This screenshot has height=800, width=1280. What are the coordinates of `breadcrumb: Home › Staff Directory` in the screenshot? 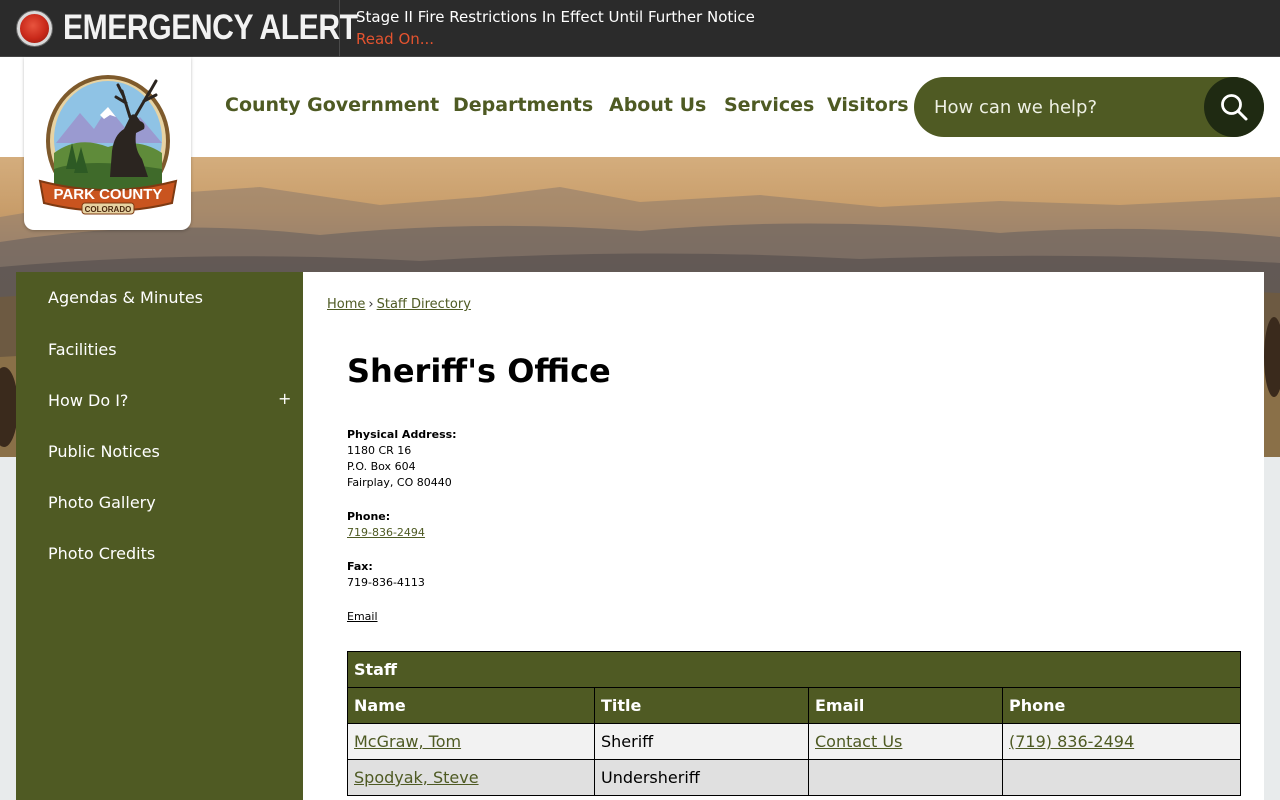 It's located at (399, 304).